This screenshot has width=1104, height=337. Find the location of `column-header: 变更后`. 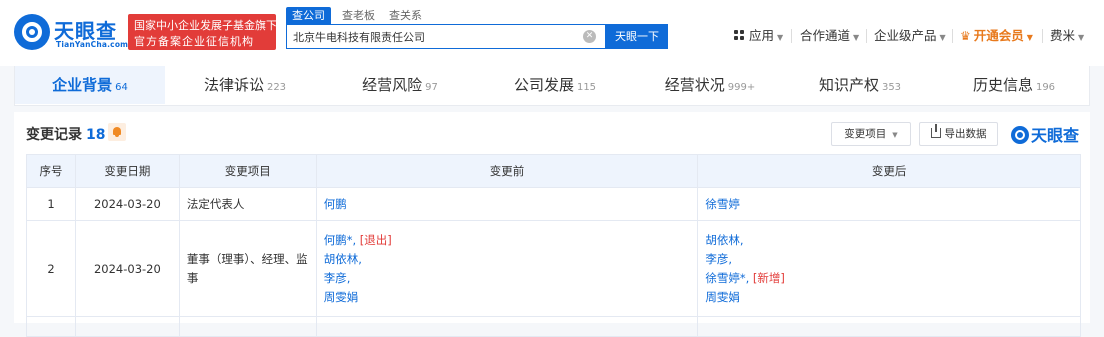

column-header: 变更后 is located at coordinates (889, 171).